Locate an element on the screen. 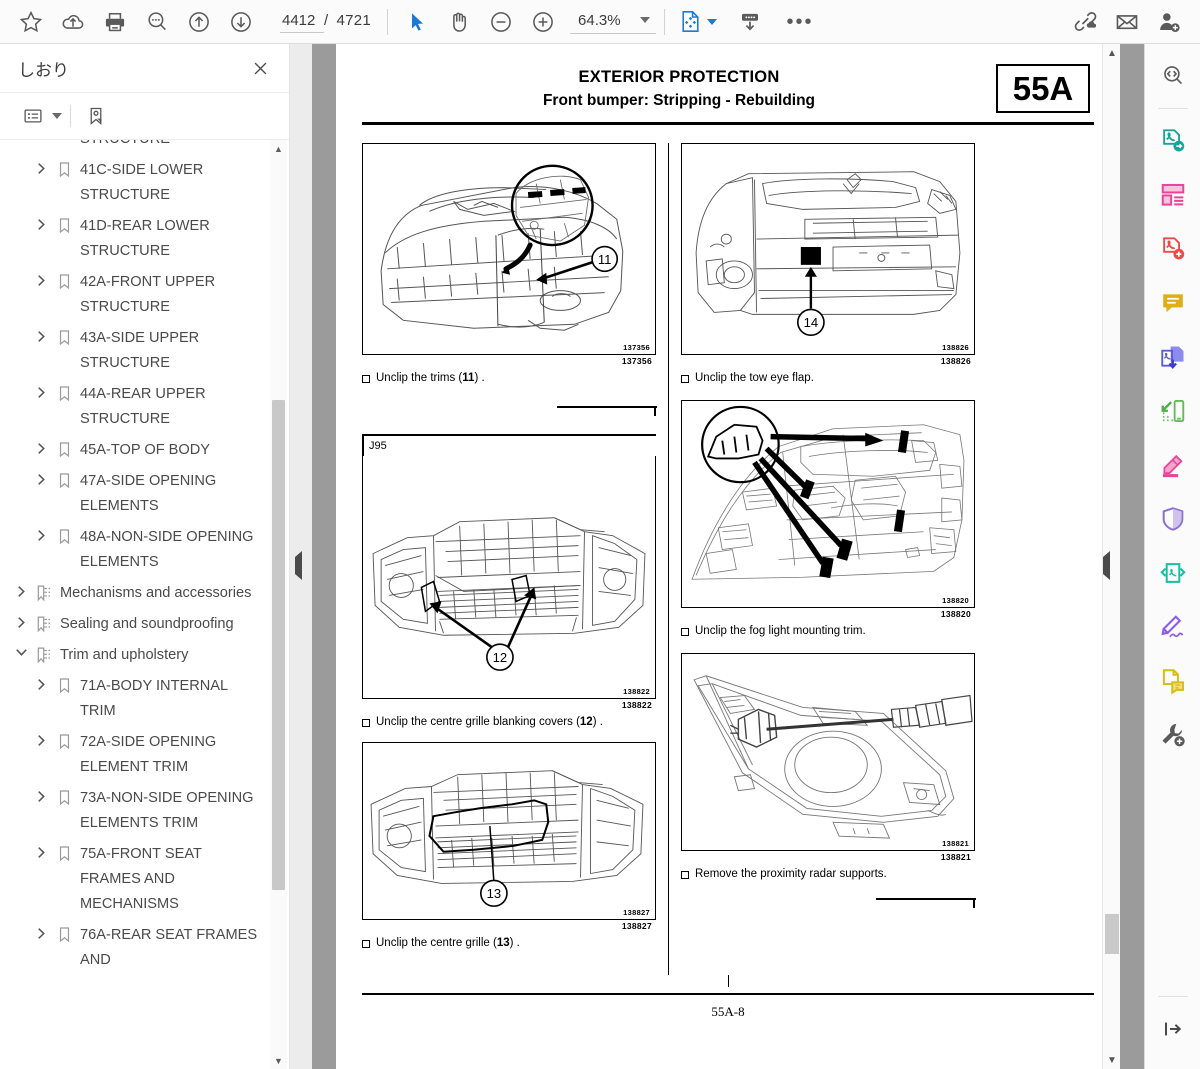 This screenshot has width=1200, height=1069. create-pdf-icon is located at coordinates (1173, 249).